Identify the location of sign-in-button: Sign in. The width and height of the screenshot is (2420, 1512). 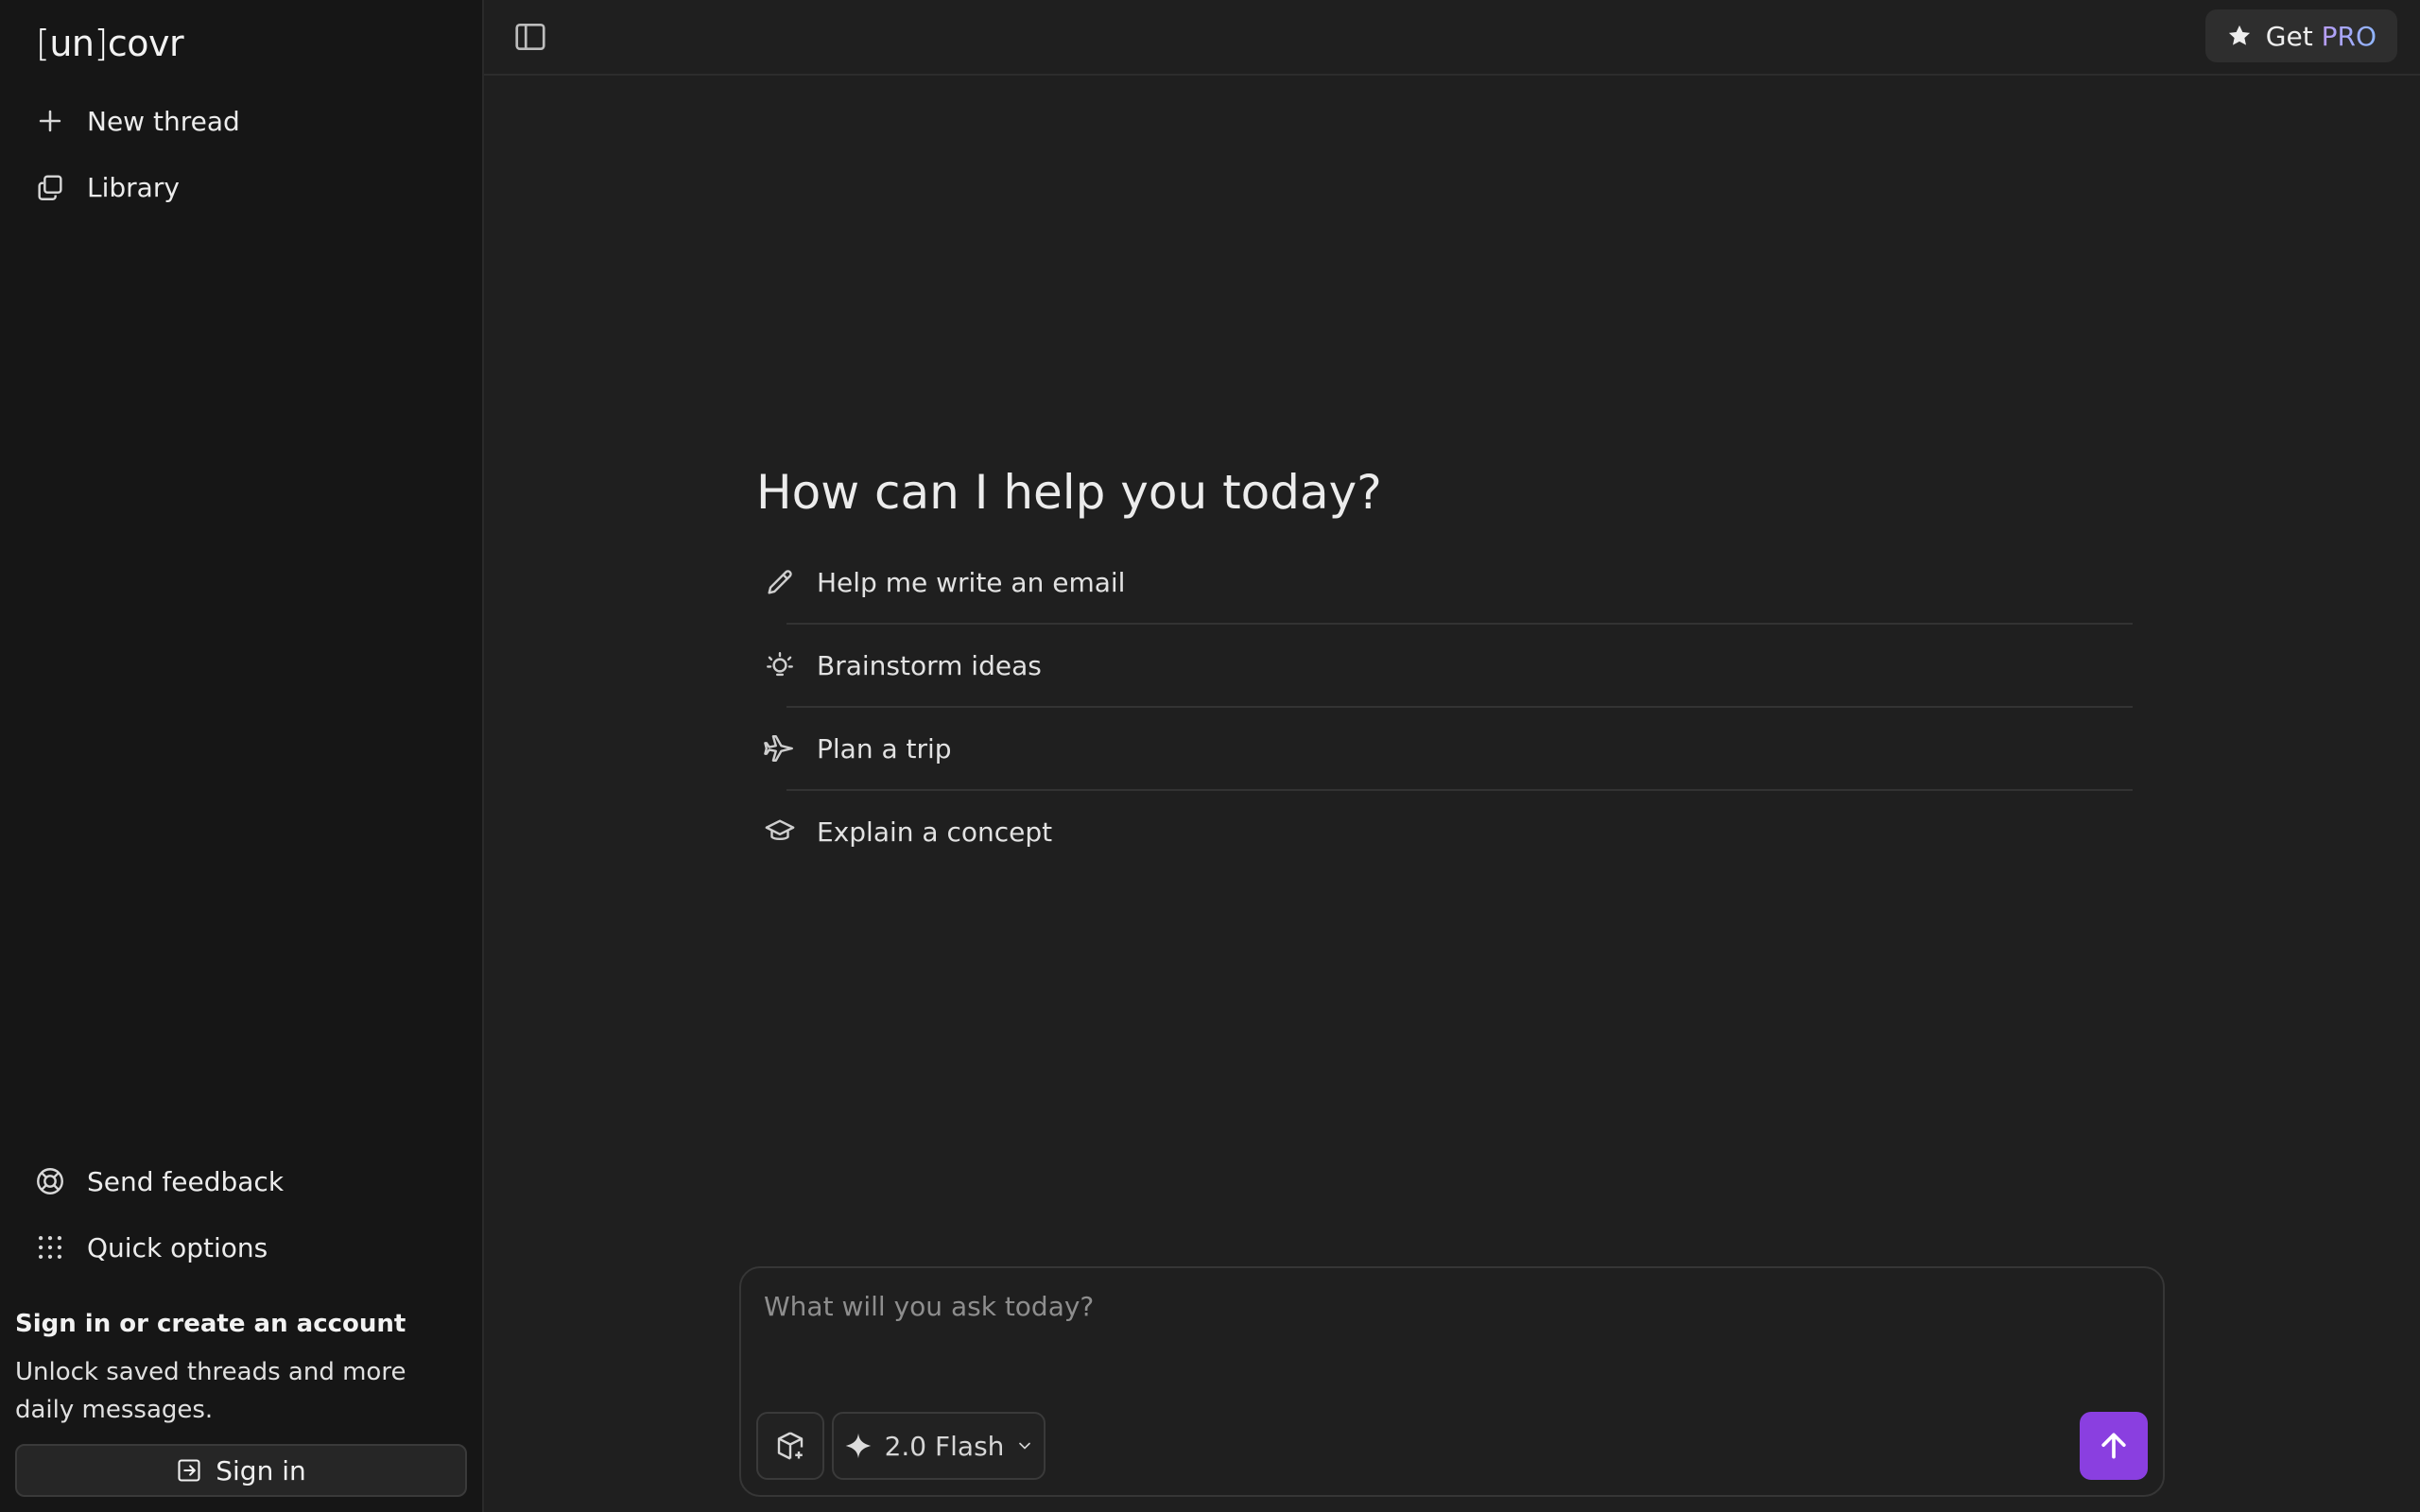
(241, 1470).